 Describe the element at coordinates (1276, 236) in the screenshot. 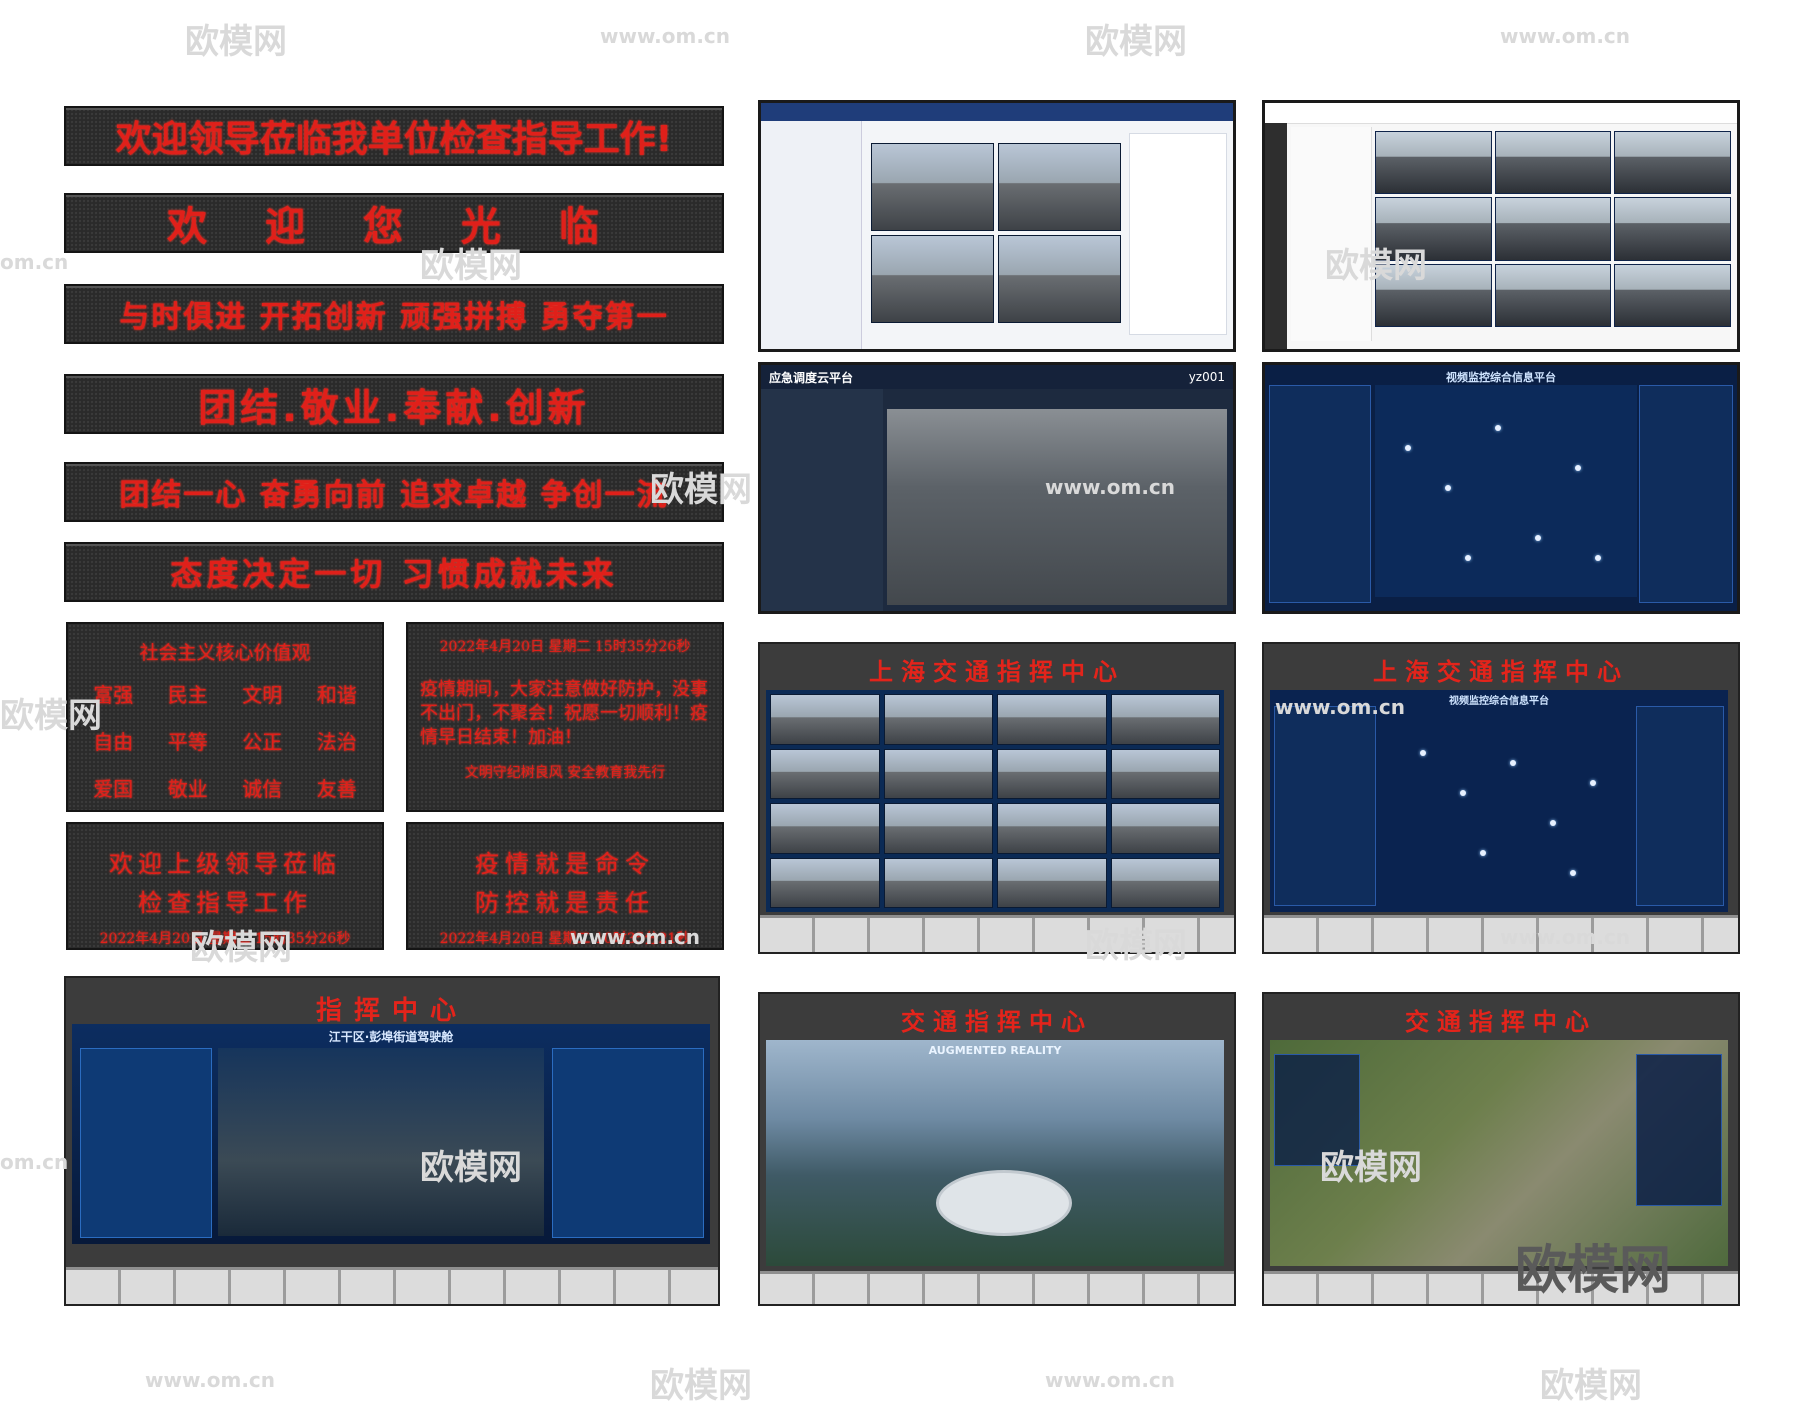

I see `app-sidebar` at that location.